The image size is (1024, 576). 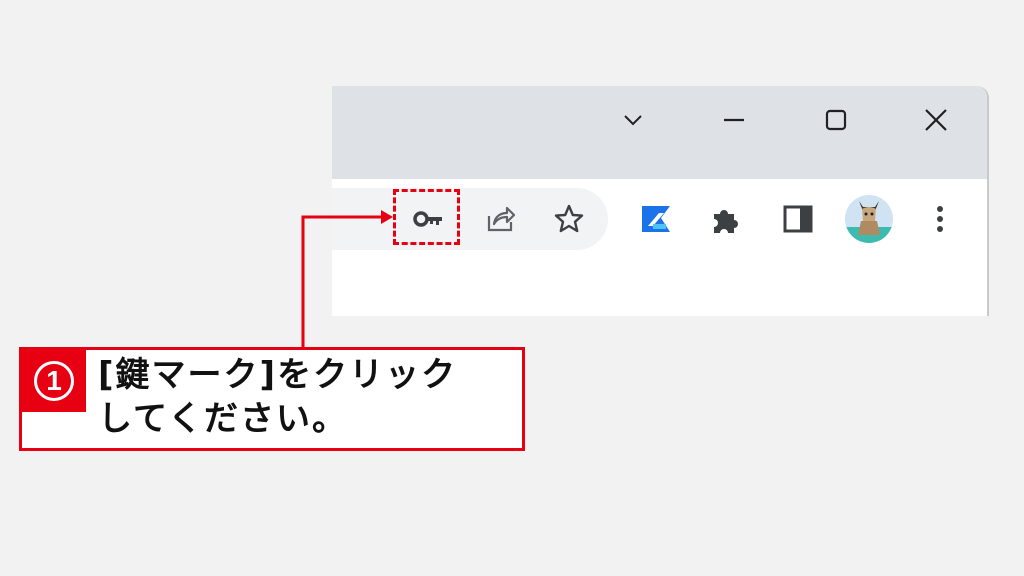 What do you see at coordinates (277, 397) in the screenshot?
I see `instruction-text: [鍵マーク]をクリック してください。` at bounding box center [277, 397].